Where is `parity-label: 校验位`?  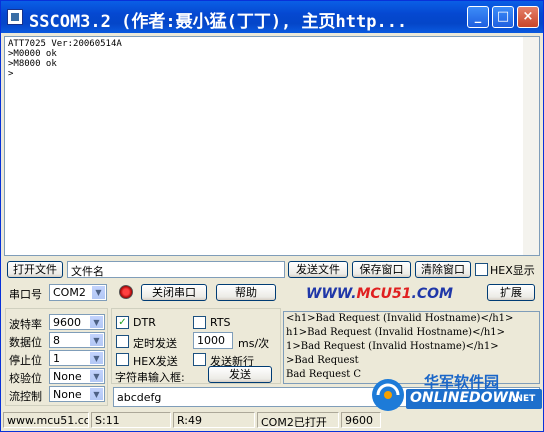 parity-label: 校验位 is located at coordinates (25, 378).